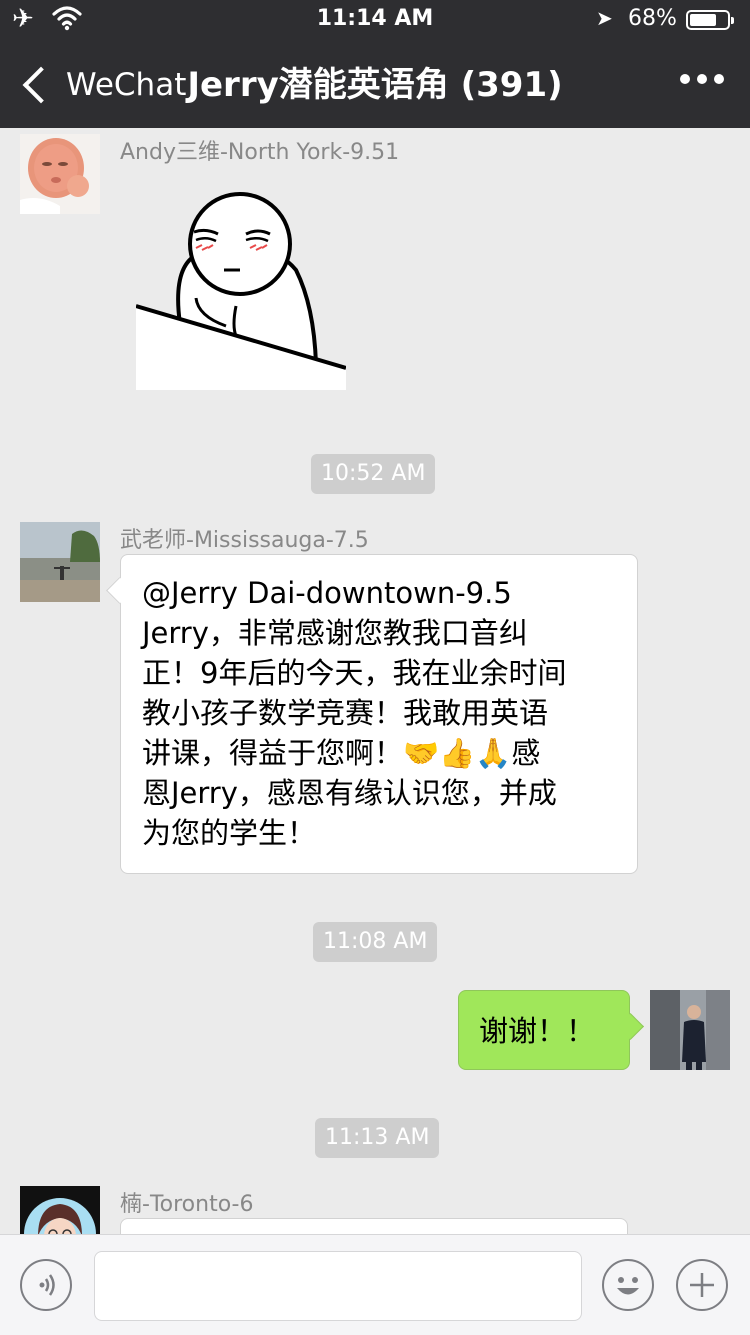  I want to click on message-line: @Jerry Dai-downtown-9.5, so click(327, 593).